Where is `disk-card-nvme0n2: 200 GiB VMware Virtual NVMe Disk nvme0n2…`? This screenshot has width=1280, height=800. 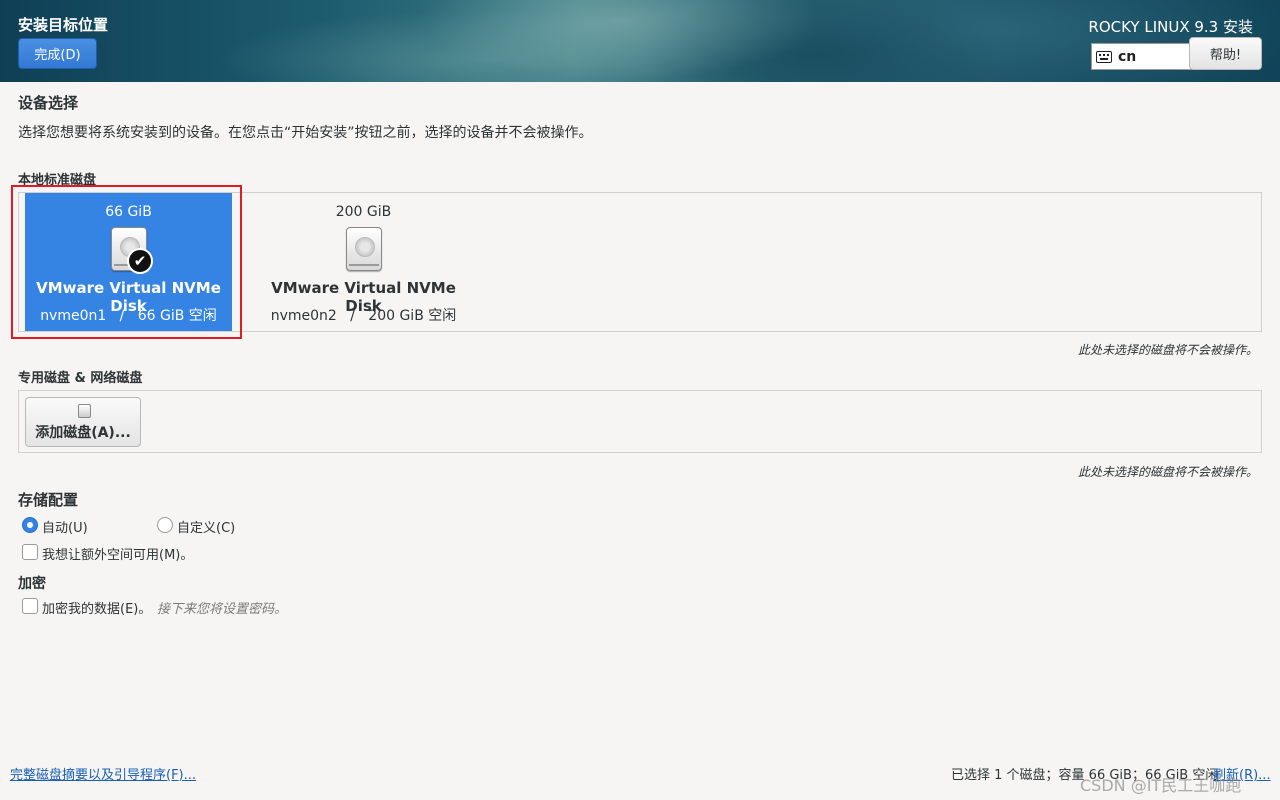
disk-card-nvme0n2: 200 GiB VMware Virtual NVMe Disk nvme0n2… is located at coordinates (363, 262).